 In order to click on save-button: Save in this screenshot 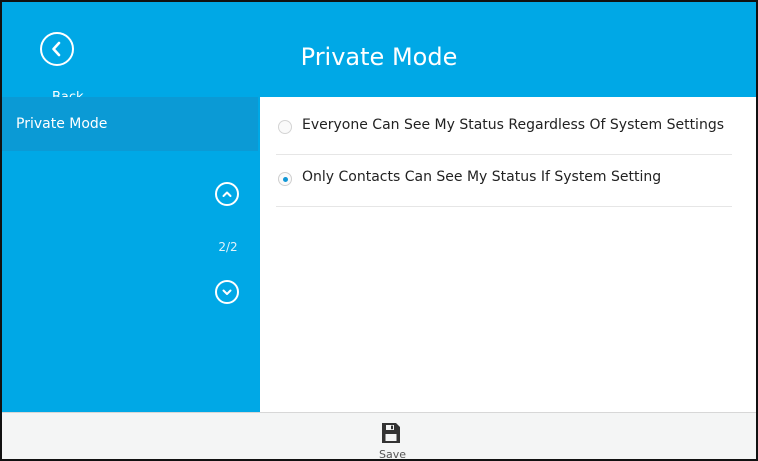, I will do `click(395, 440)`.